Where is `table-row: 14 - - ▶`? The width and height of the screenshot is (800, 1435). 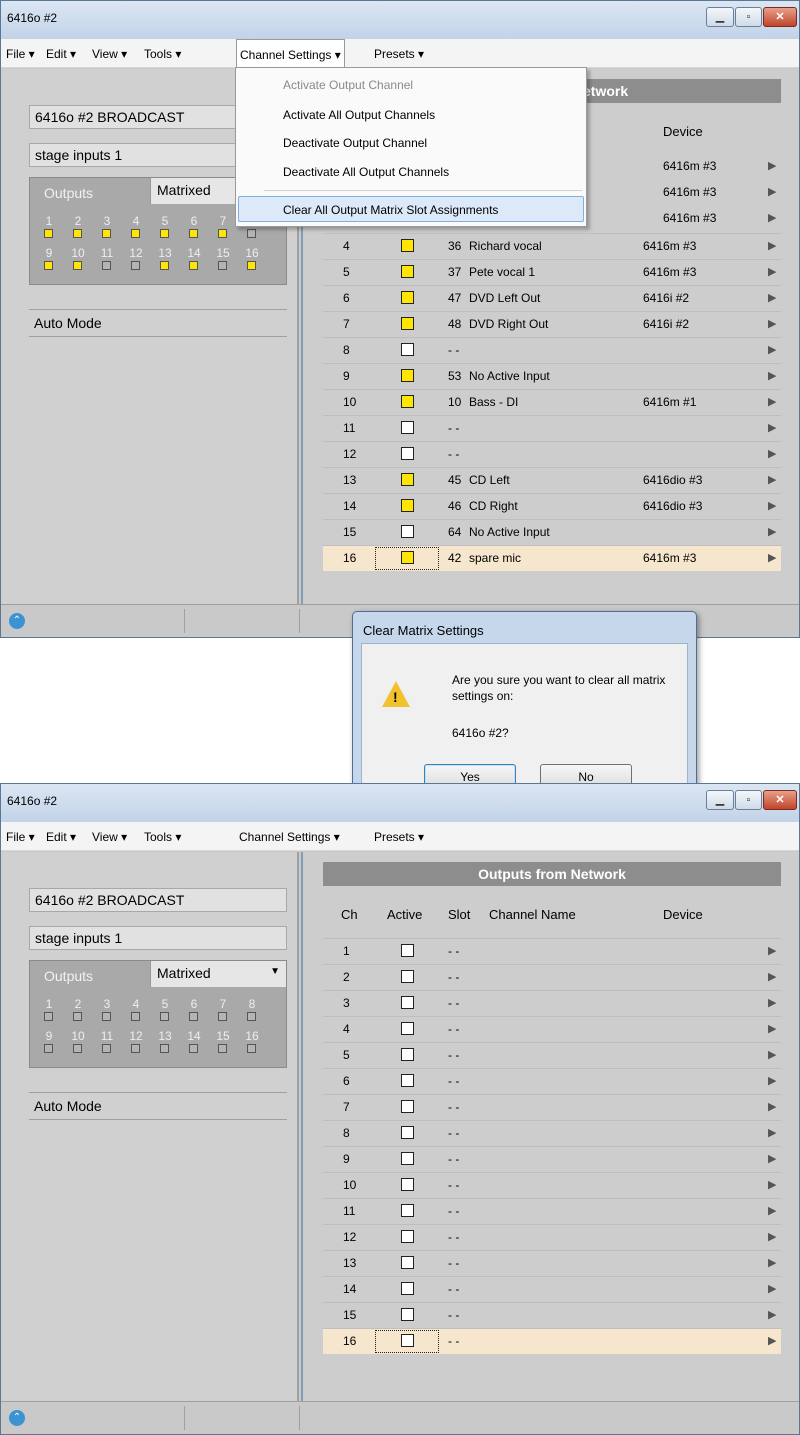
table-row: 14 - - ▶ is located at coordinates (552, 1289).